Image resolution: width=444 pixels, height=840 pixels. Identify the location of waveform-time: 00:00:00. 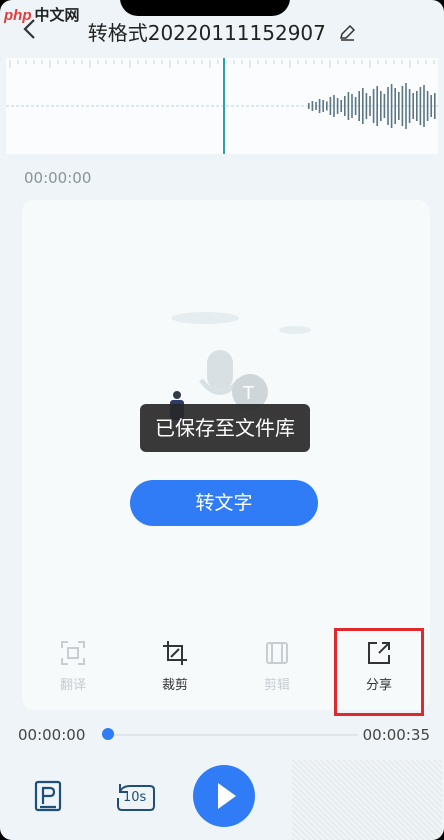
(58, 178).